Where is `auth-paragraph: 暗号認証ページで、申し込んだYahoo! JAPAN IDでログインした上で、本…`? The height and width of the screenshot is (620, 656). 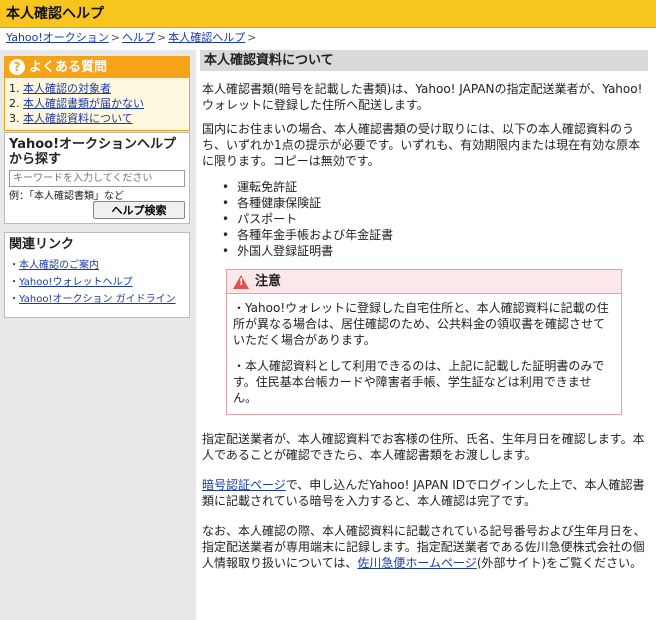 auth-paragraph: 暗号認証ページで、申し込んだYahoo! JAPAN IDでログインした上で、本… is located at coordinates (424, 493).